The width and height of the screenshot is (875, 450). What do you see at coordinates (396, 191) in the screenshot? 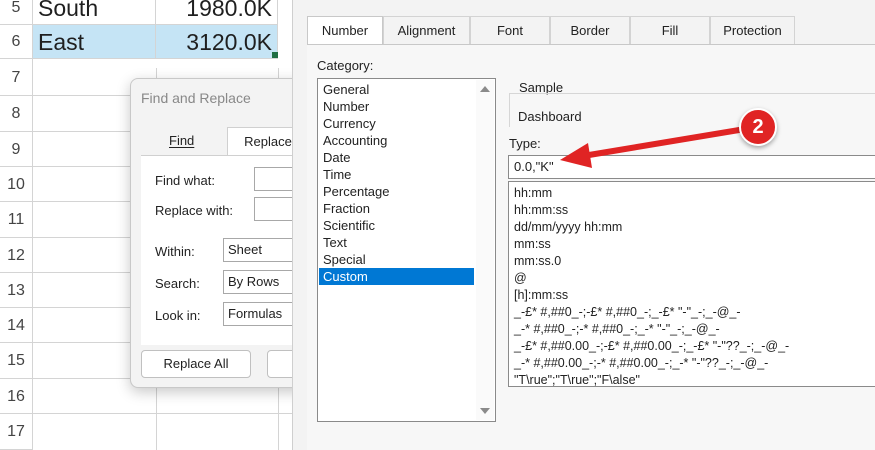
I see `category-item: Percentage` at bounding box center [396, 191].